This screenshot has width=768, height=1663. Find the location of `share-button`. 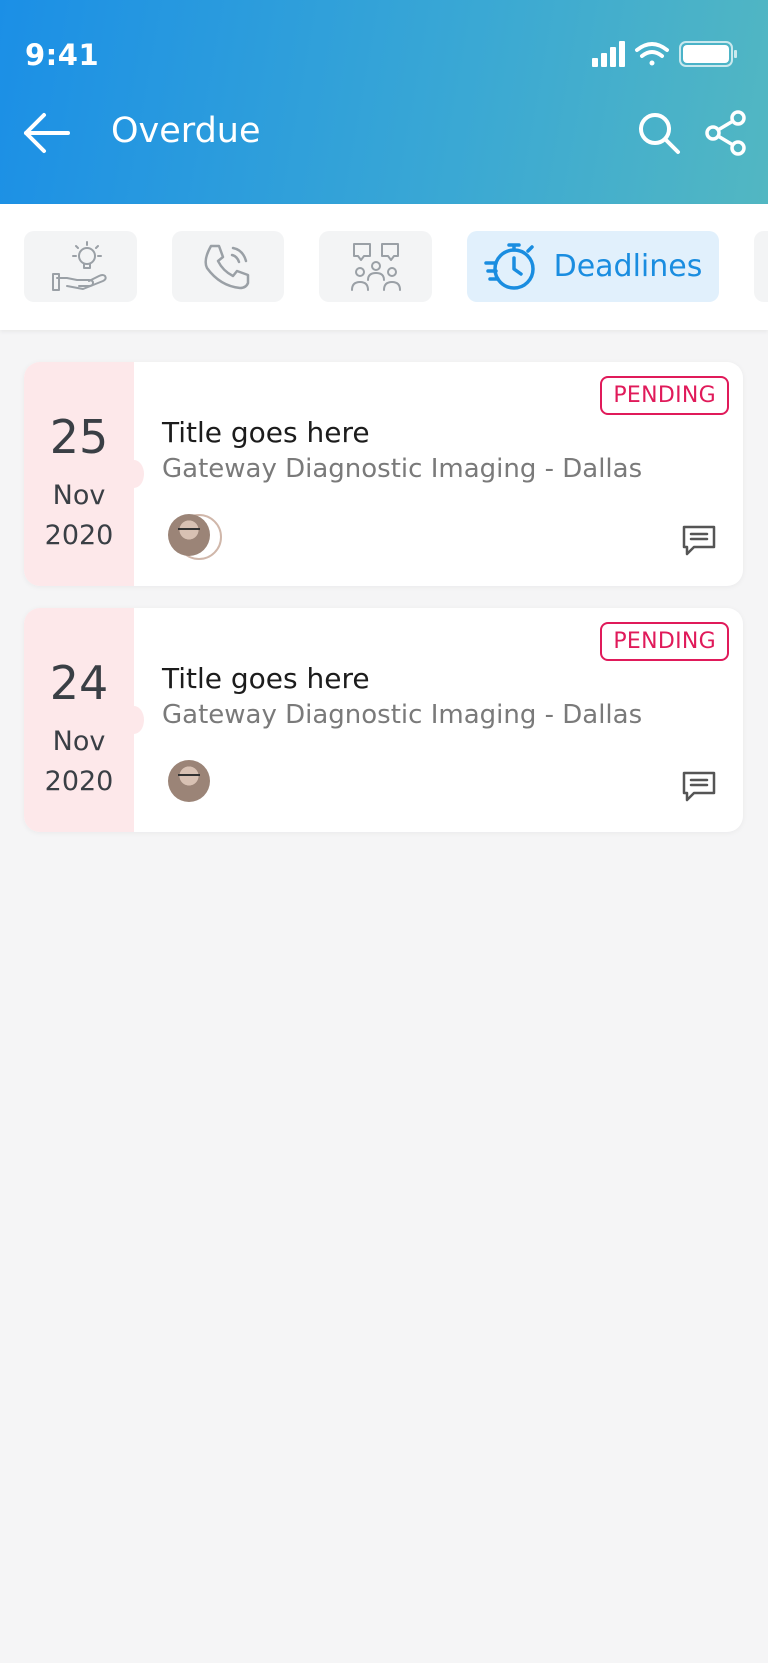

share-button is located at coordinates (726, 133).